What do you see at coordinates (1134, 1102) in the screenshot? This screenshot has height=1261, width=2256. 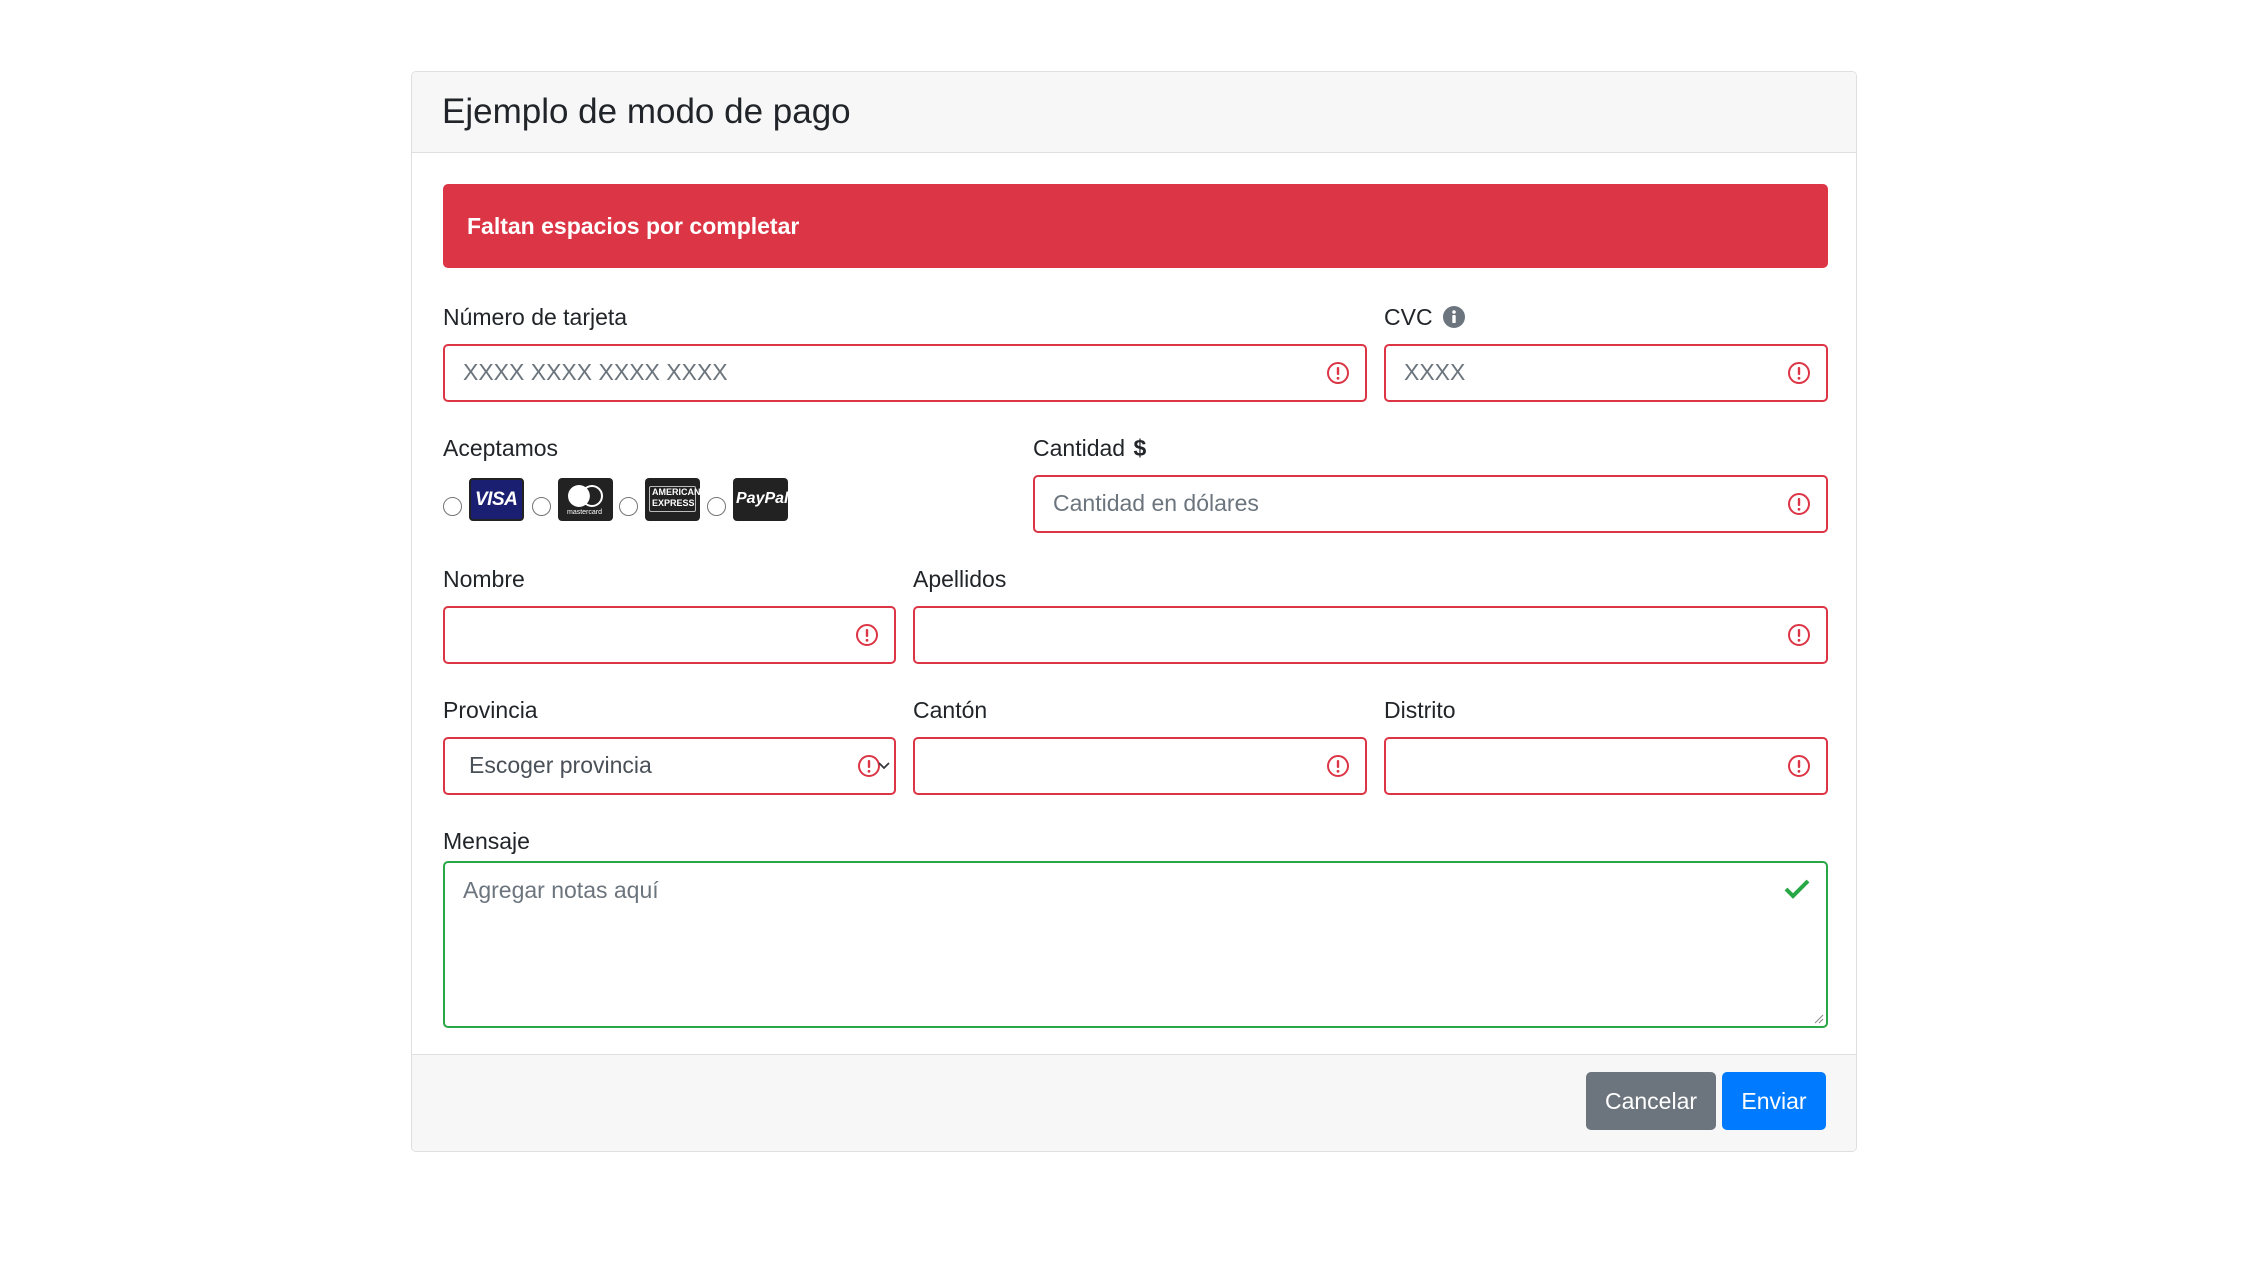 I see `card-footer: Cancelar Enviar` at bounding box center [1134, 1102].